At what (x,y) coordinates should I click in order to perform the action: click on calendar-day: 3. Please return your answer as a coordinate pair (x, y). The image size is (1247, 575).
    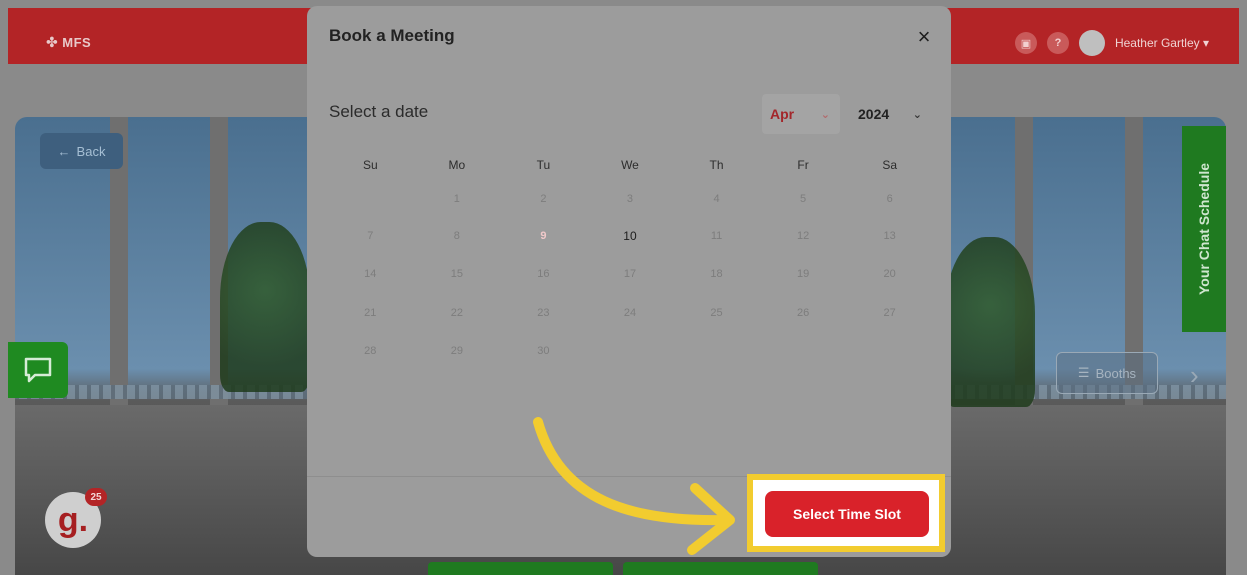
    Looking at the image, I should click on (630, 199).